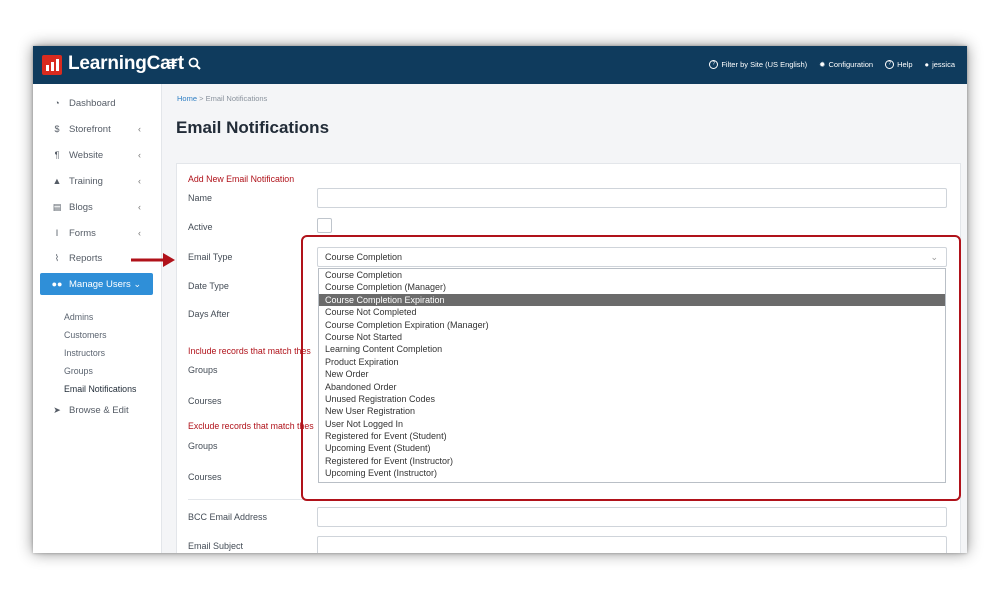 The width and height of the screenshot is (1000, 600). Describe the element at coordinates (905, 64) in the screenshot. I see `help-label: Help` at that location.